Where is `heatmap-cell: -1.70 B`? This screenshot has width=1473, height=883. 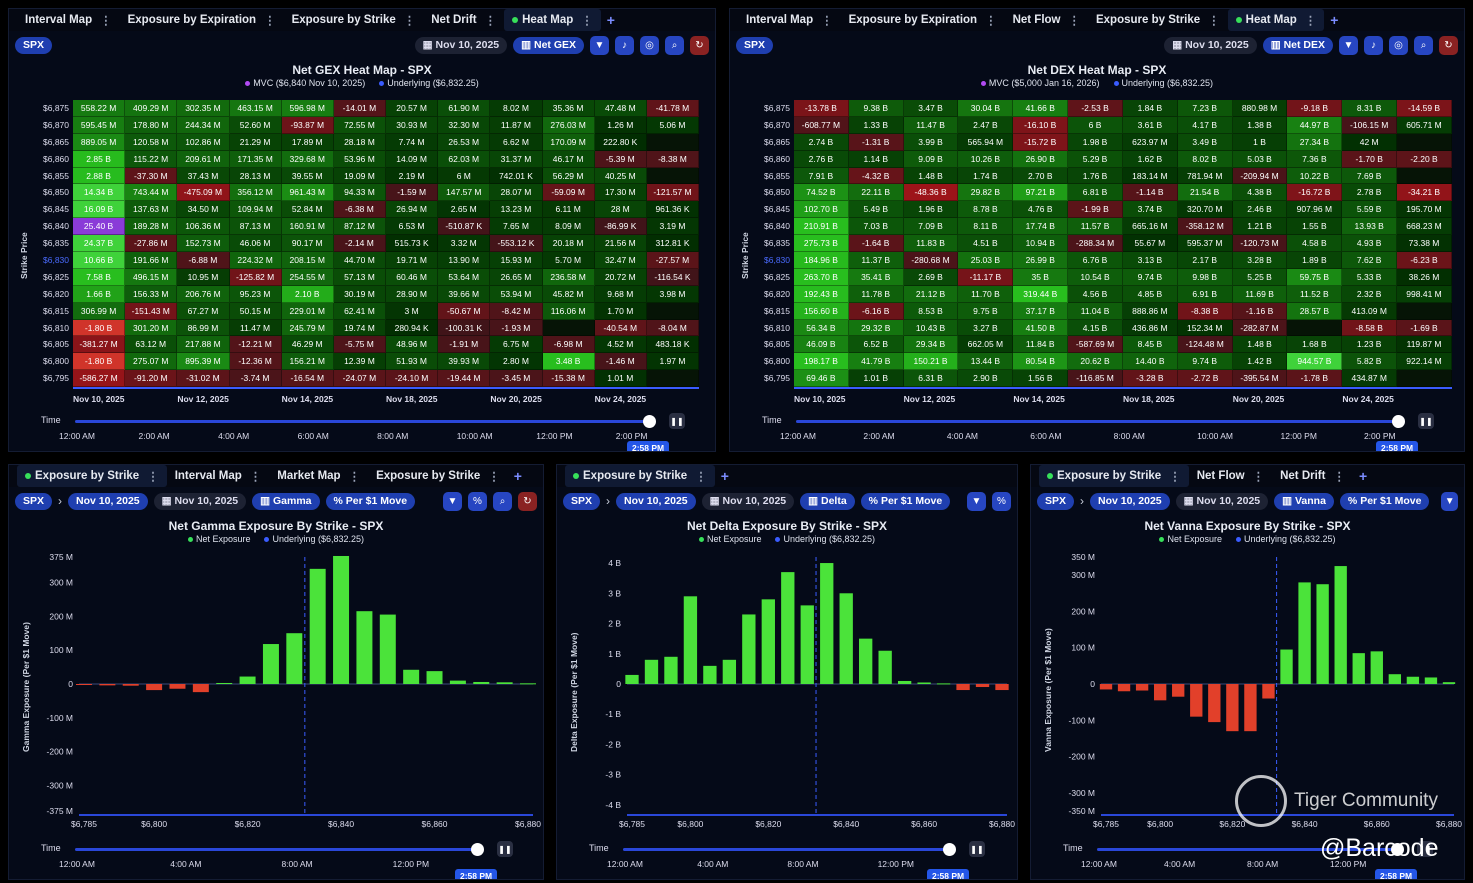 heatmap-cell: -1.70 B is located at coordinates (1370, 159).